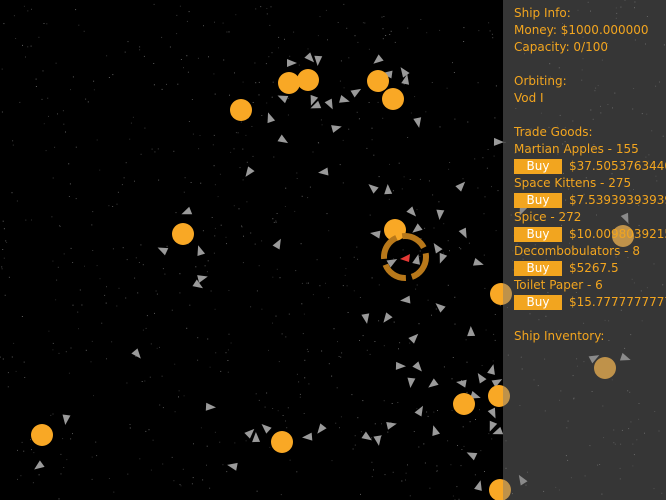 Image resolution: width=666 pixels, height=500 pixels. I want to click on trade-good-price: $5267.5, so click(594, 268).